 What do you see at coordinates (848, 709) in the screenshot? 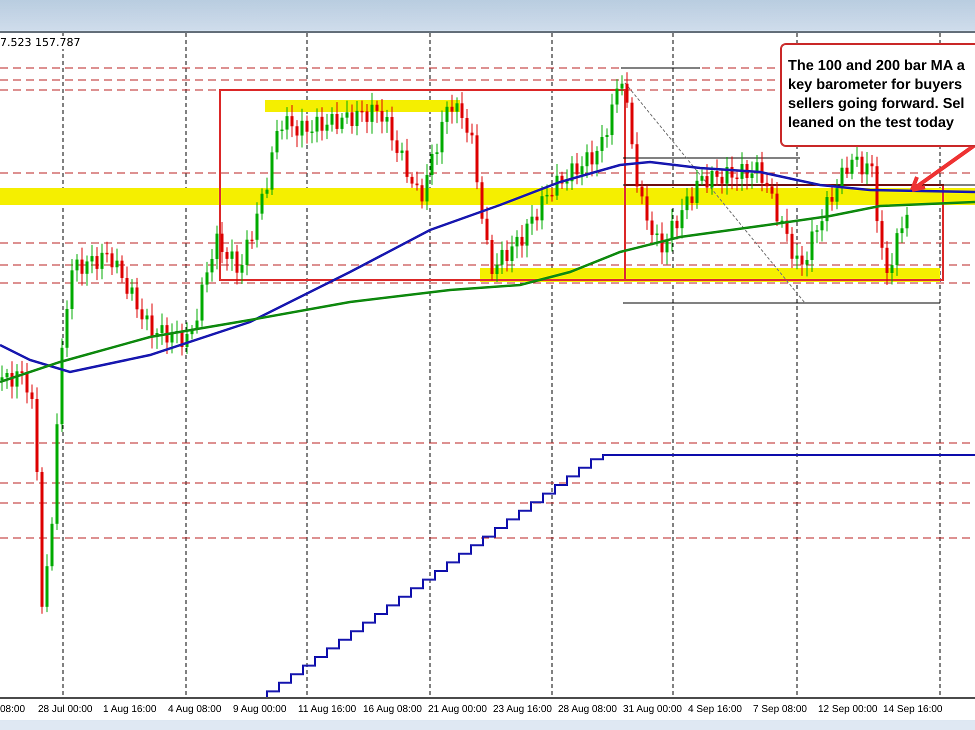
I see `axis-label: 12 Sep 00:00` at bounding box center [848, 709].